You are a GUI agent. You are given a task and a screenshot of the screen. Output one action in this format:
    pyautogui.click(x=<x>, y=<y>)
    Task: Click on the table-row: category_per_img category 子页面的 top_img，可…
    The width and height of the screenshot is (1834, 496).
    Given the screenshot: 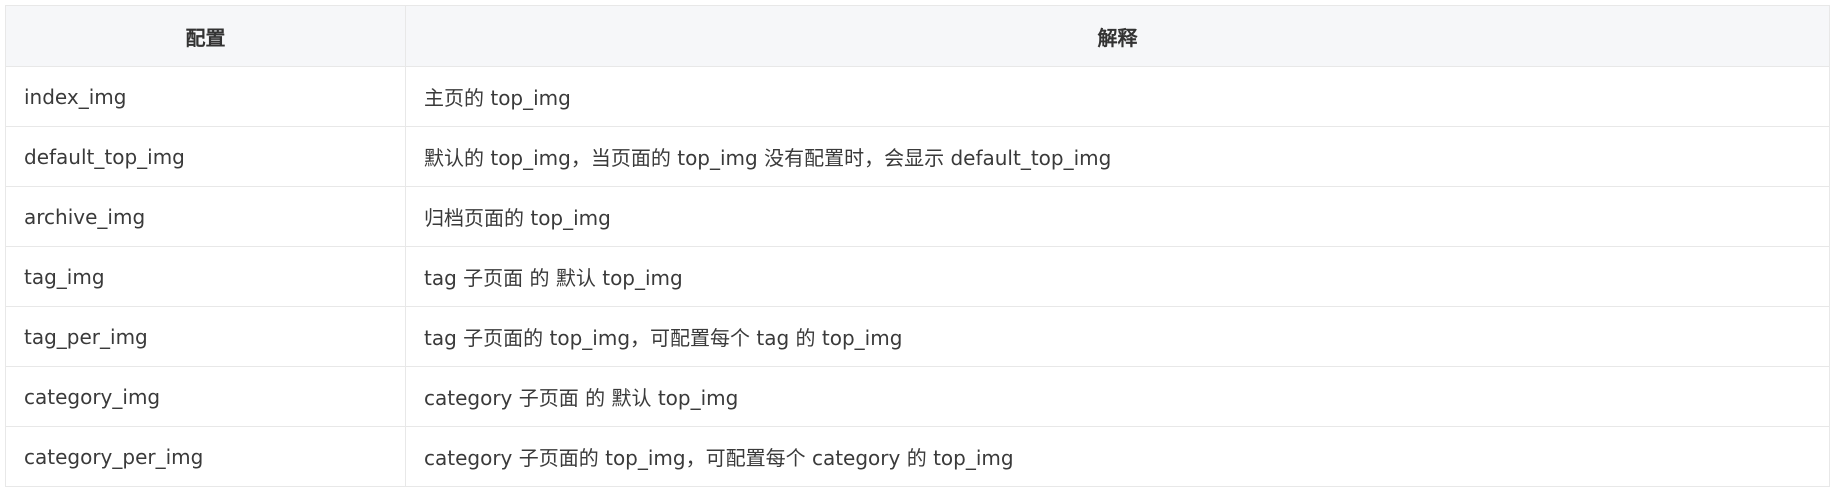 What is the action you would take?
    pyautogui.click(x=917, y=456)
    